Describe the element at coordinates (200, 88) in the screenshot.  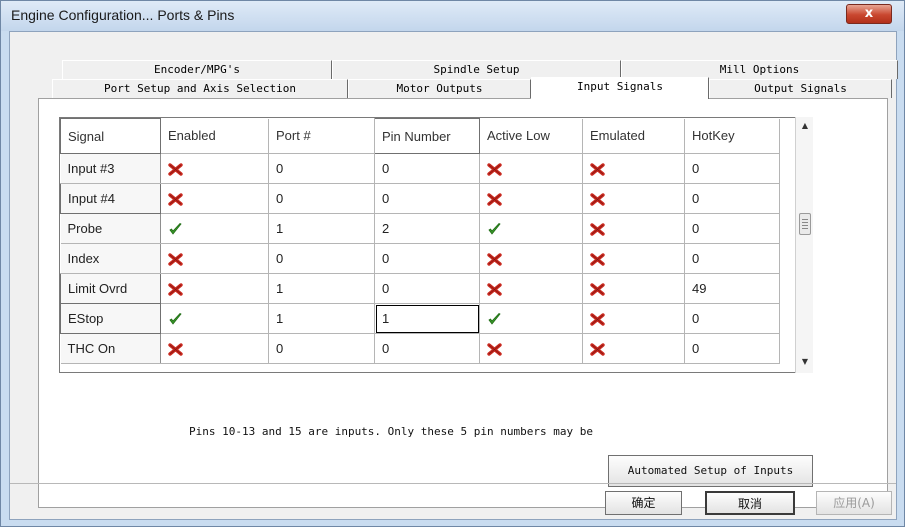
I see `tab-port-setup: Port Setup and Axis Selection` at that location.